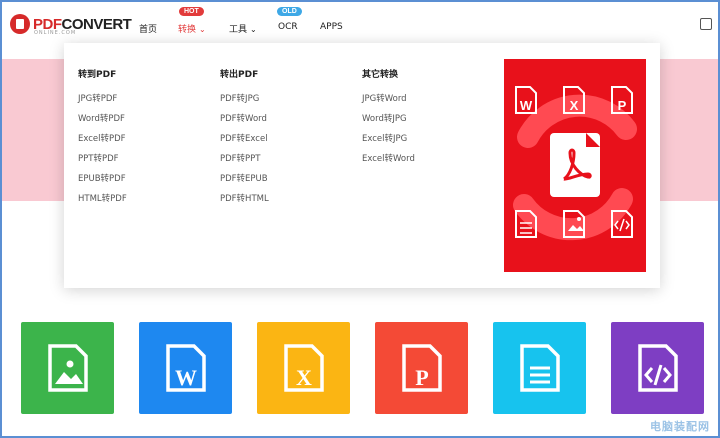  What do you see at coordinates (244, 203) in the screenshot?
I see `link-pdf-to-html: PDF转HTML` at bounding box center [244, 203].